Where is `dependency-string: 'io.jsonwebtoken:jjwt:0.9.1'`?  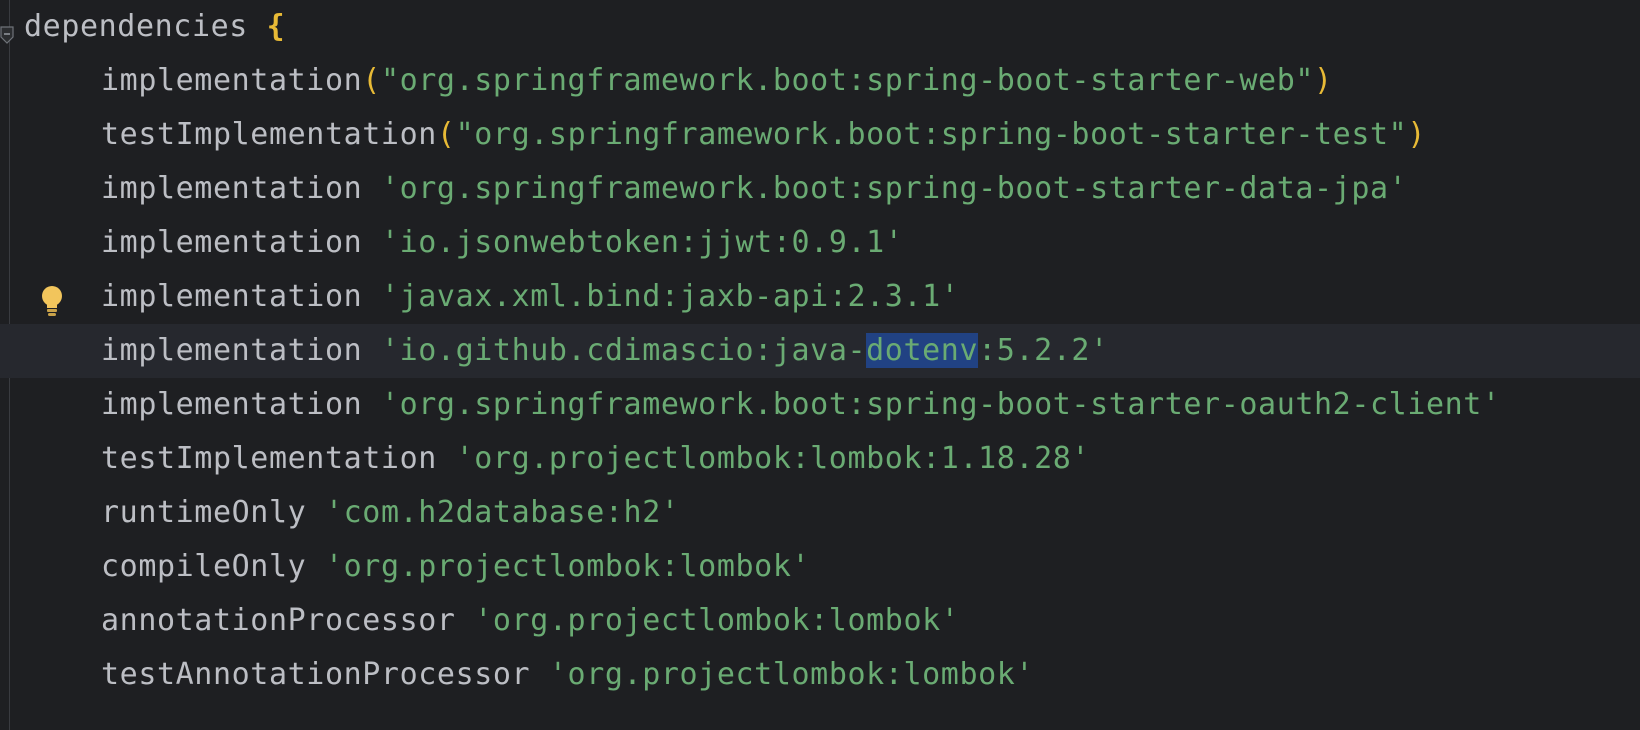 dependency-string: 'io.jsonwebtoken:jjwt:0.9.1' is located at coordinates (642, 242).